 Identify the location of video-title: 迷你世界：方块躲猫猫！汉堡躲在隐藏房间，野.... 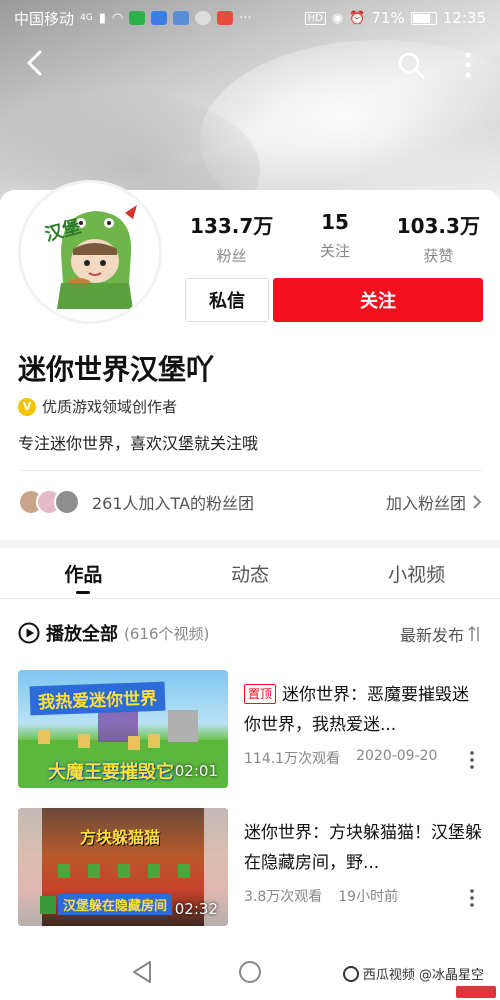
(363, 848).